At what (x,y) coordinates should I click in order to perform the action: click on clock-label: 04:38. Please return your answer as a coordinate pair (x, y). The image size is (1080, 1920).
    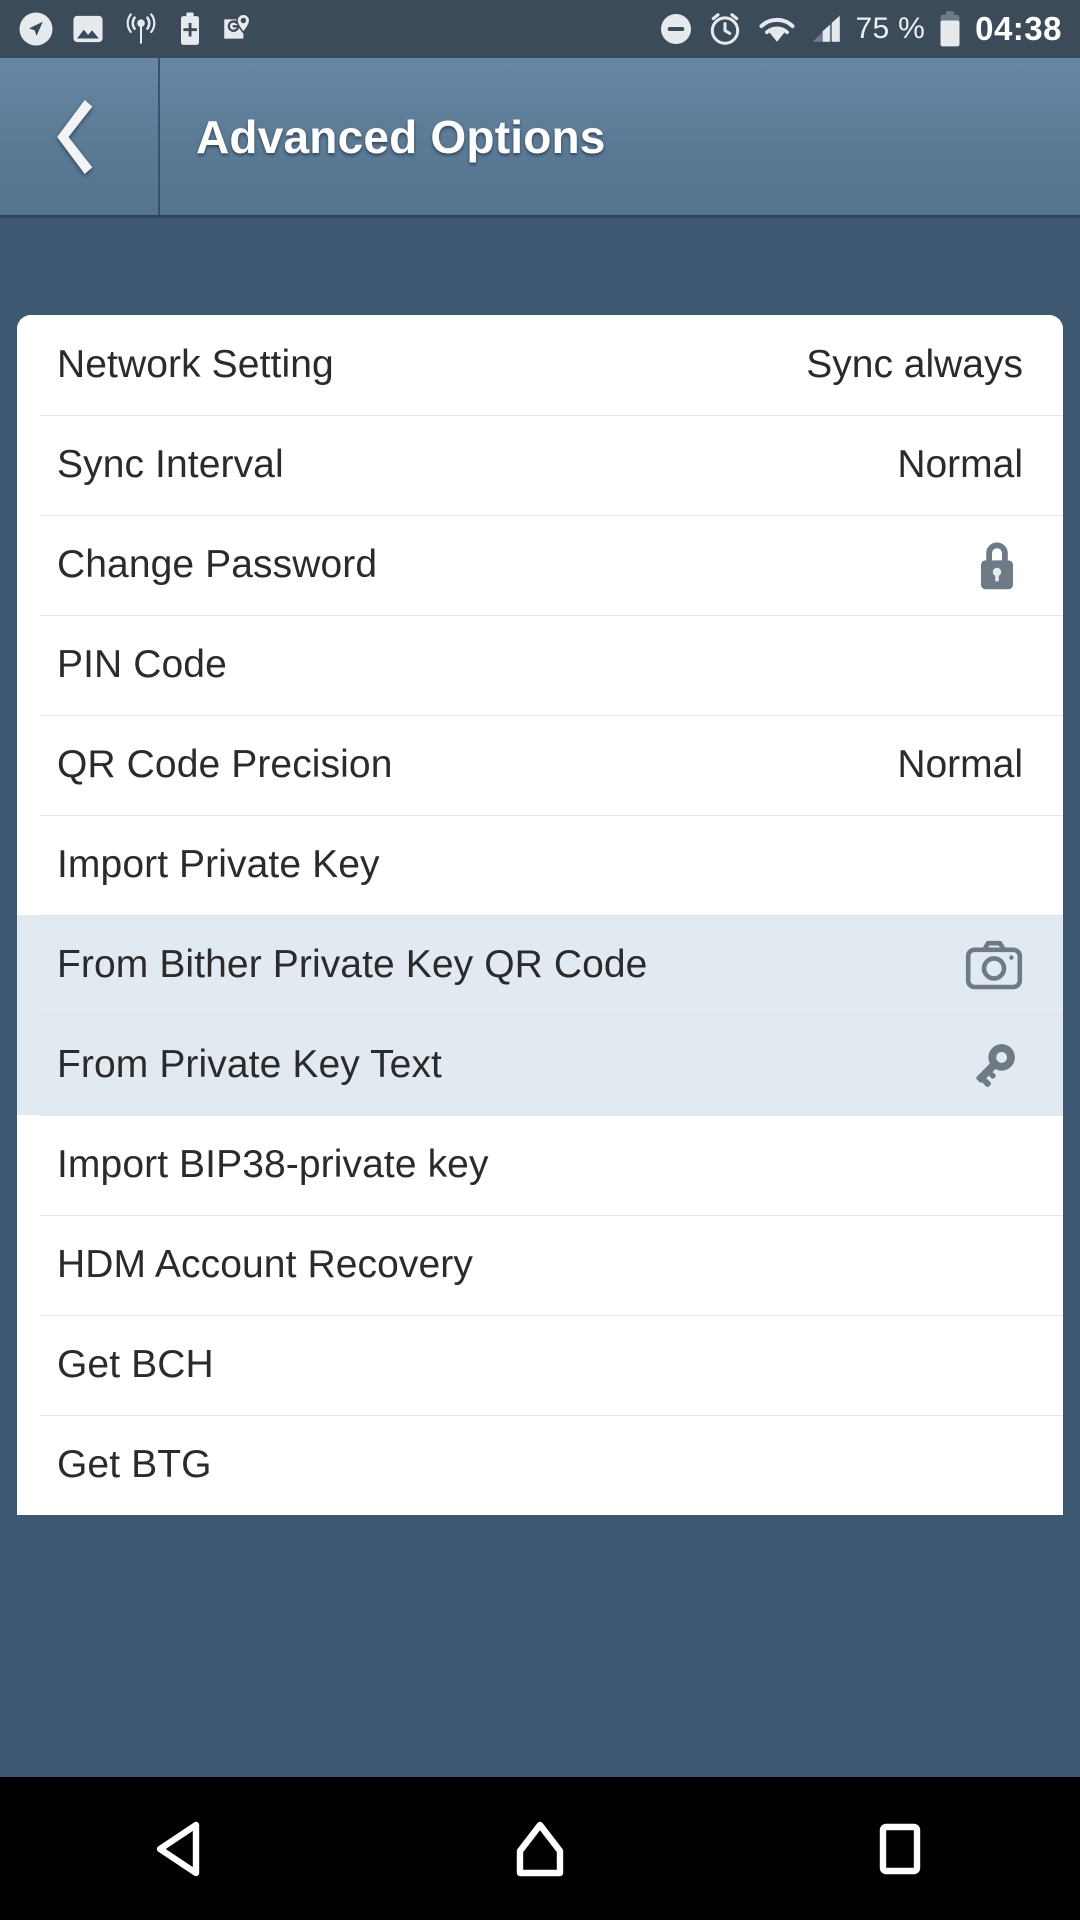
    Looking at the image, I should click on (1018, 28).